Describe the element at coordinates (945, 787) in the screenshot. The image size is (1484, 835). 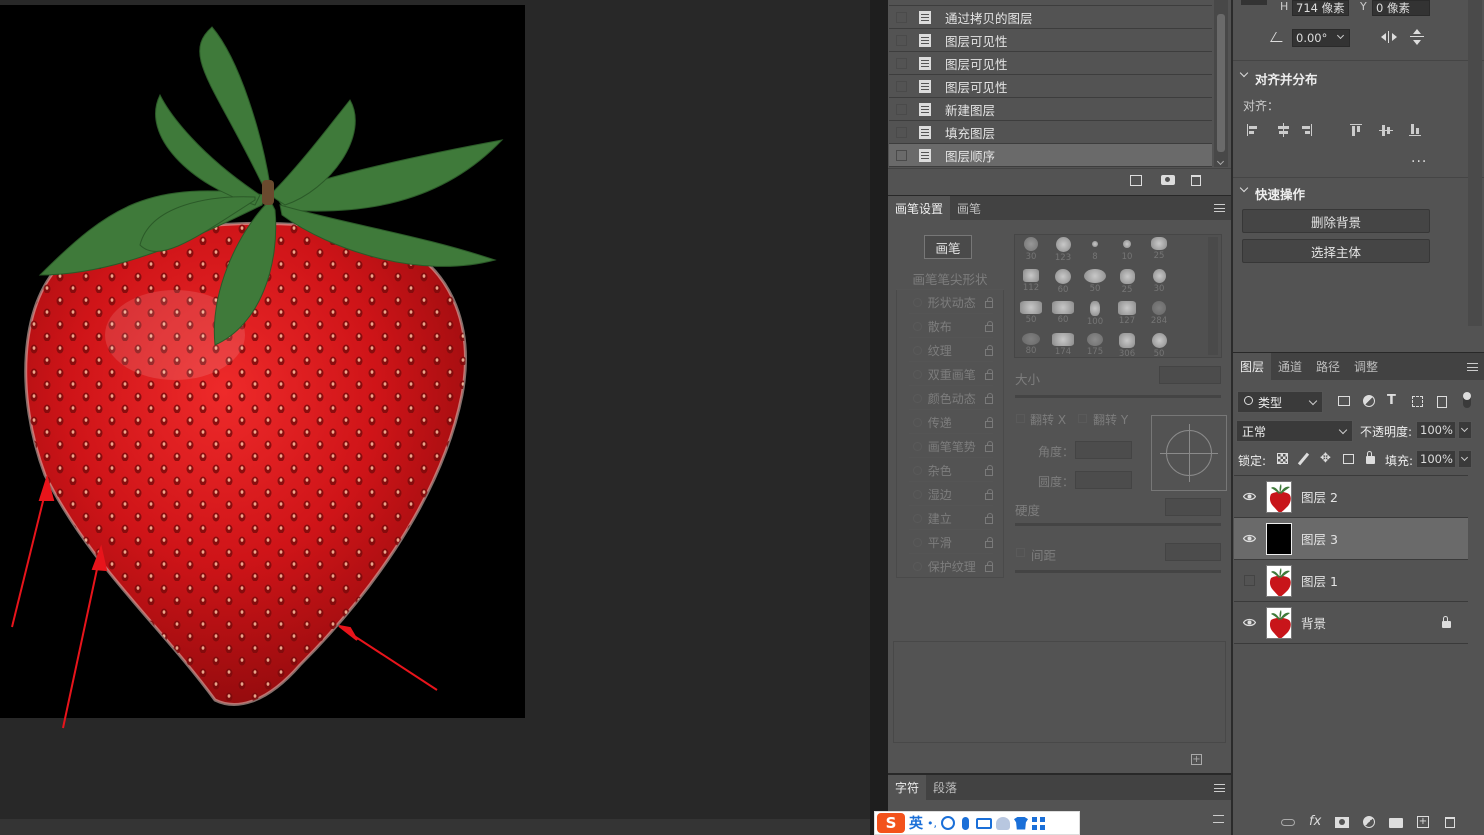
I see `tab-paragraph: 段落` at that location.